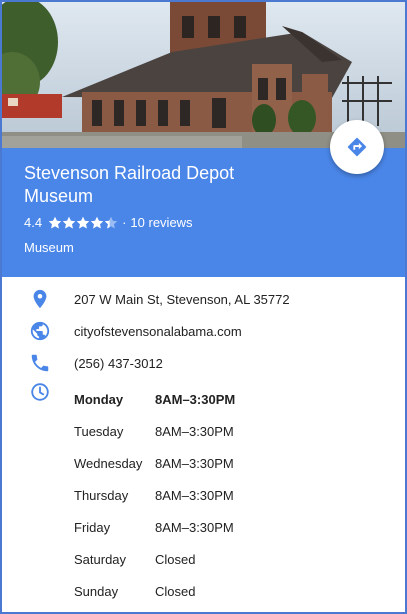  What do you see at coordinates (224, 593) in the screenshot?
I see `hours-row-sunday: Sunday Closed` at bounding box center [224, 593].